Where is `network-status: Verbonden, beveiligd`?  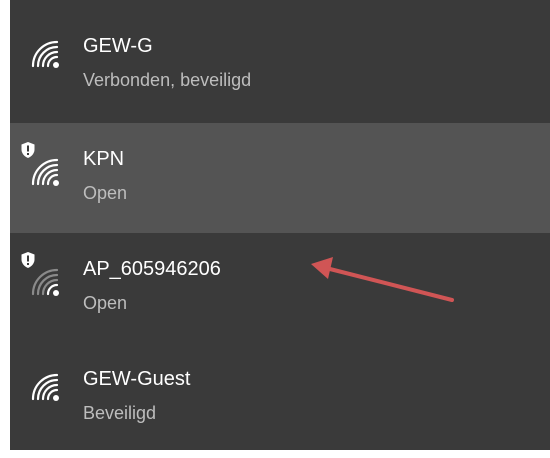 network-status: Verbonden, beveiligd is located at coordinates (167, 80).